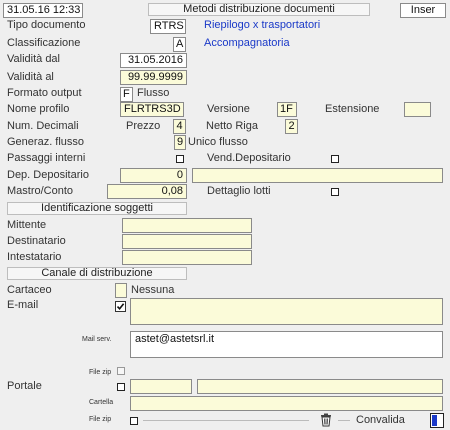  I want to click on versione-field: 1F, so click(287, 109).